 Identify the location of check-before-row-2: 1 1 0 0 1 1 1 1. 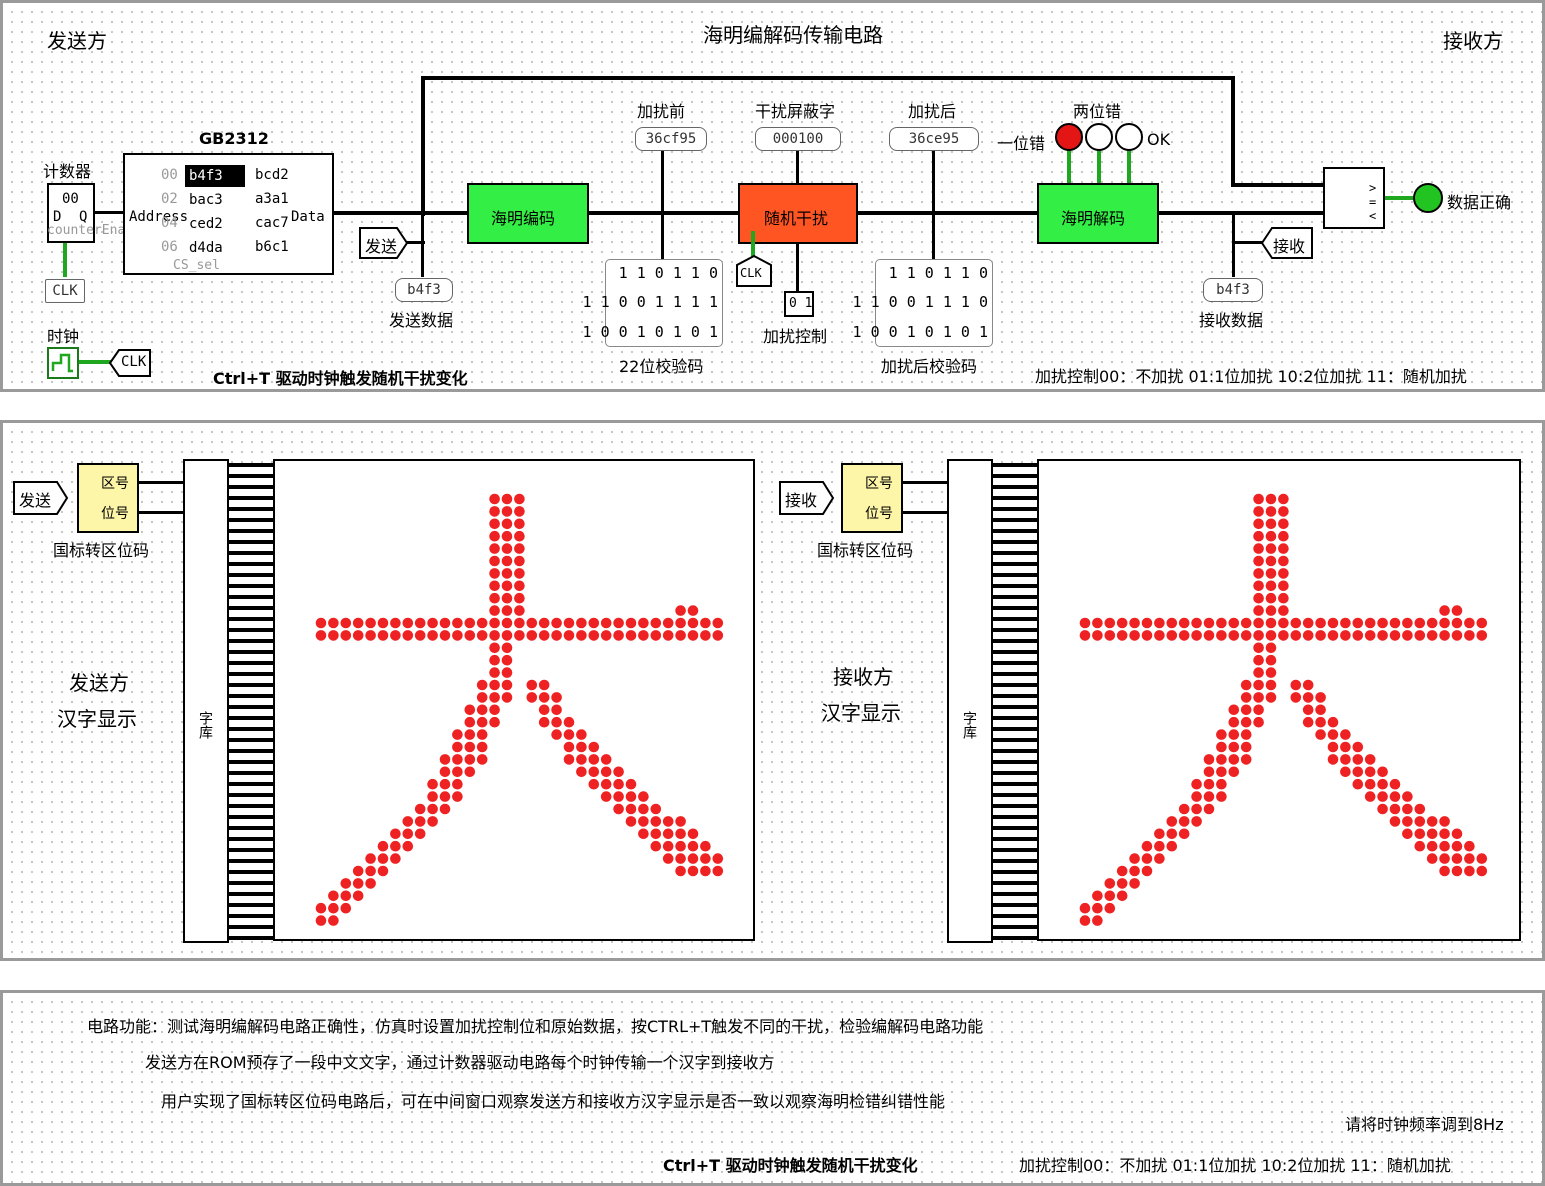
(650, 302).